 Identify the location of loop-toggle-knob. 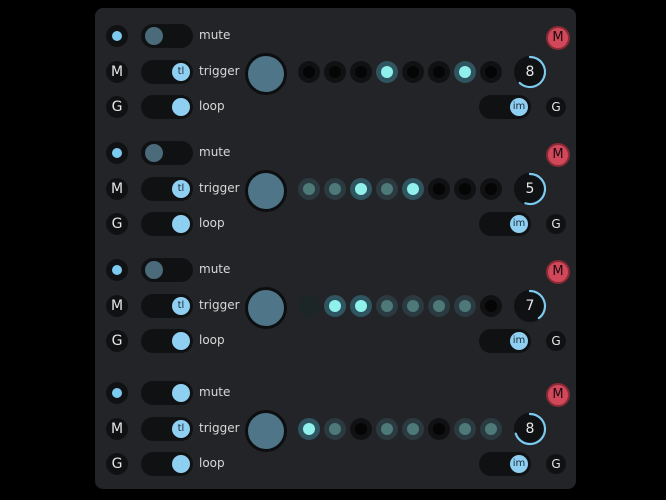
(181, 464).